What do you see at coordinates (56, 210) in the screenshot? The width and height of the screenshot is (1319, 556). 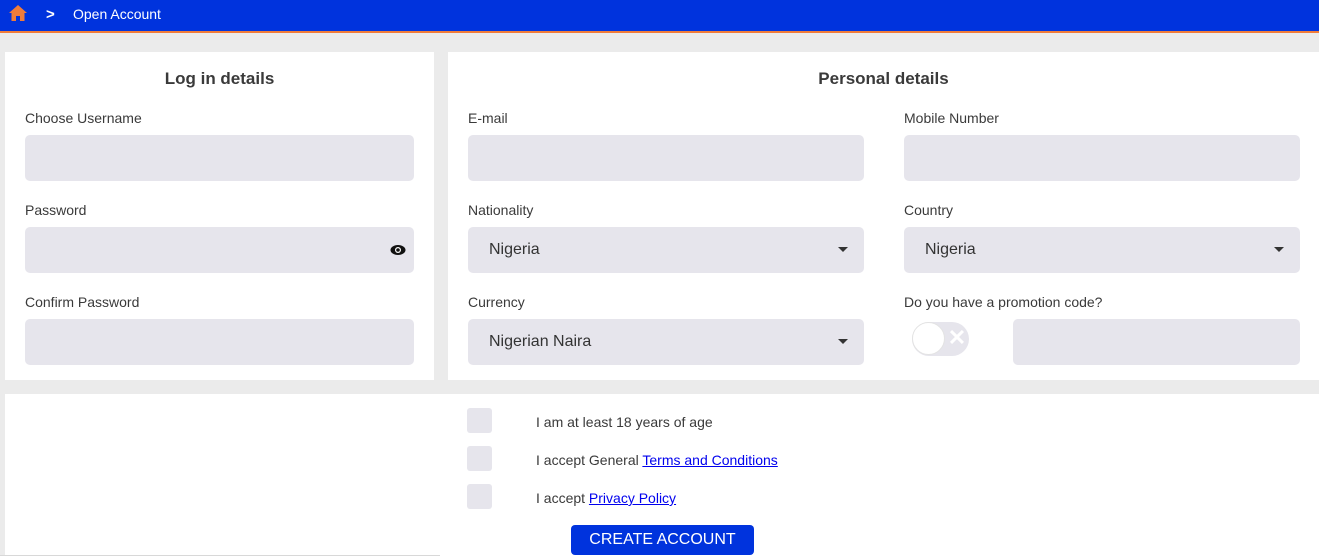 I see `password-label: Password` at bounding box center [56, 210].